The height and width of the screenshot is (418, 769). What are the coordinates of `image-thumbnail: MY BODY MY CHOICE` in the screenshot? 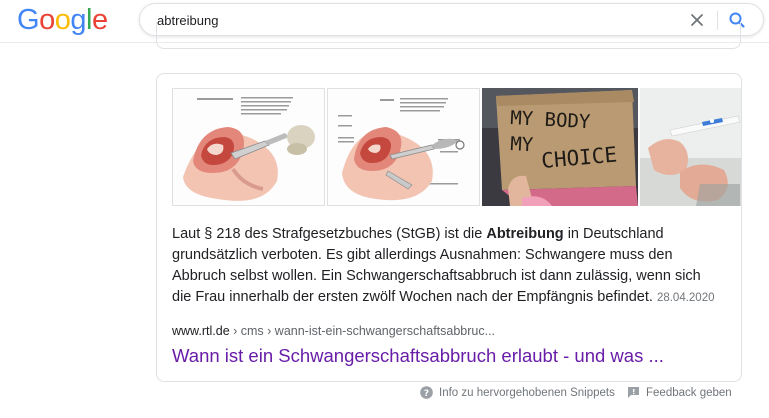 It's located at (560, 147).